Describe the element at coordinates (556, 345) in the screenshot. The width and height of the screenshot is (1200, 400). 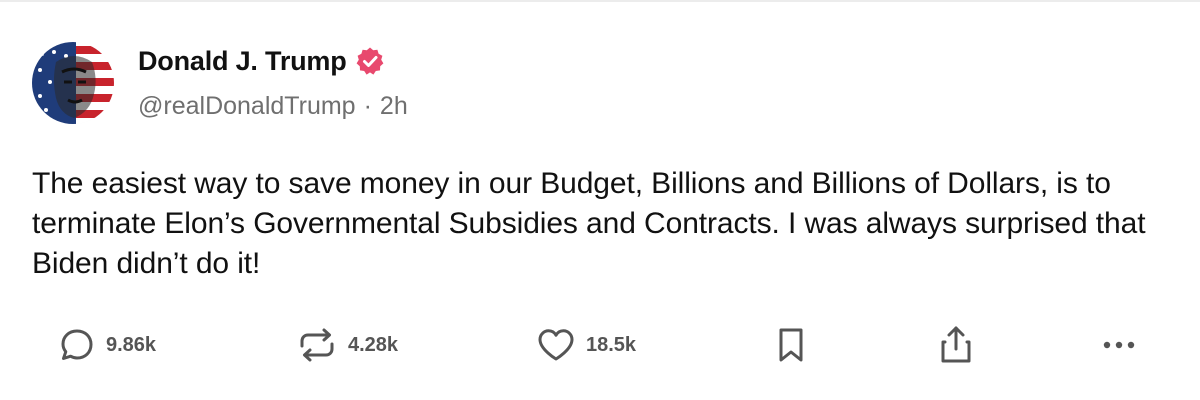
I see `heart-icon` at that location.